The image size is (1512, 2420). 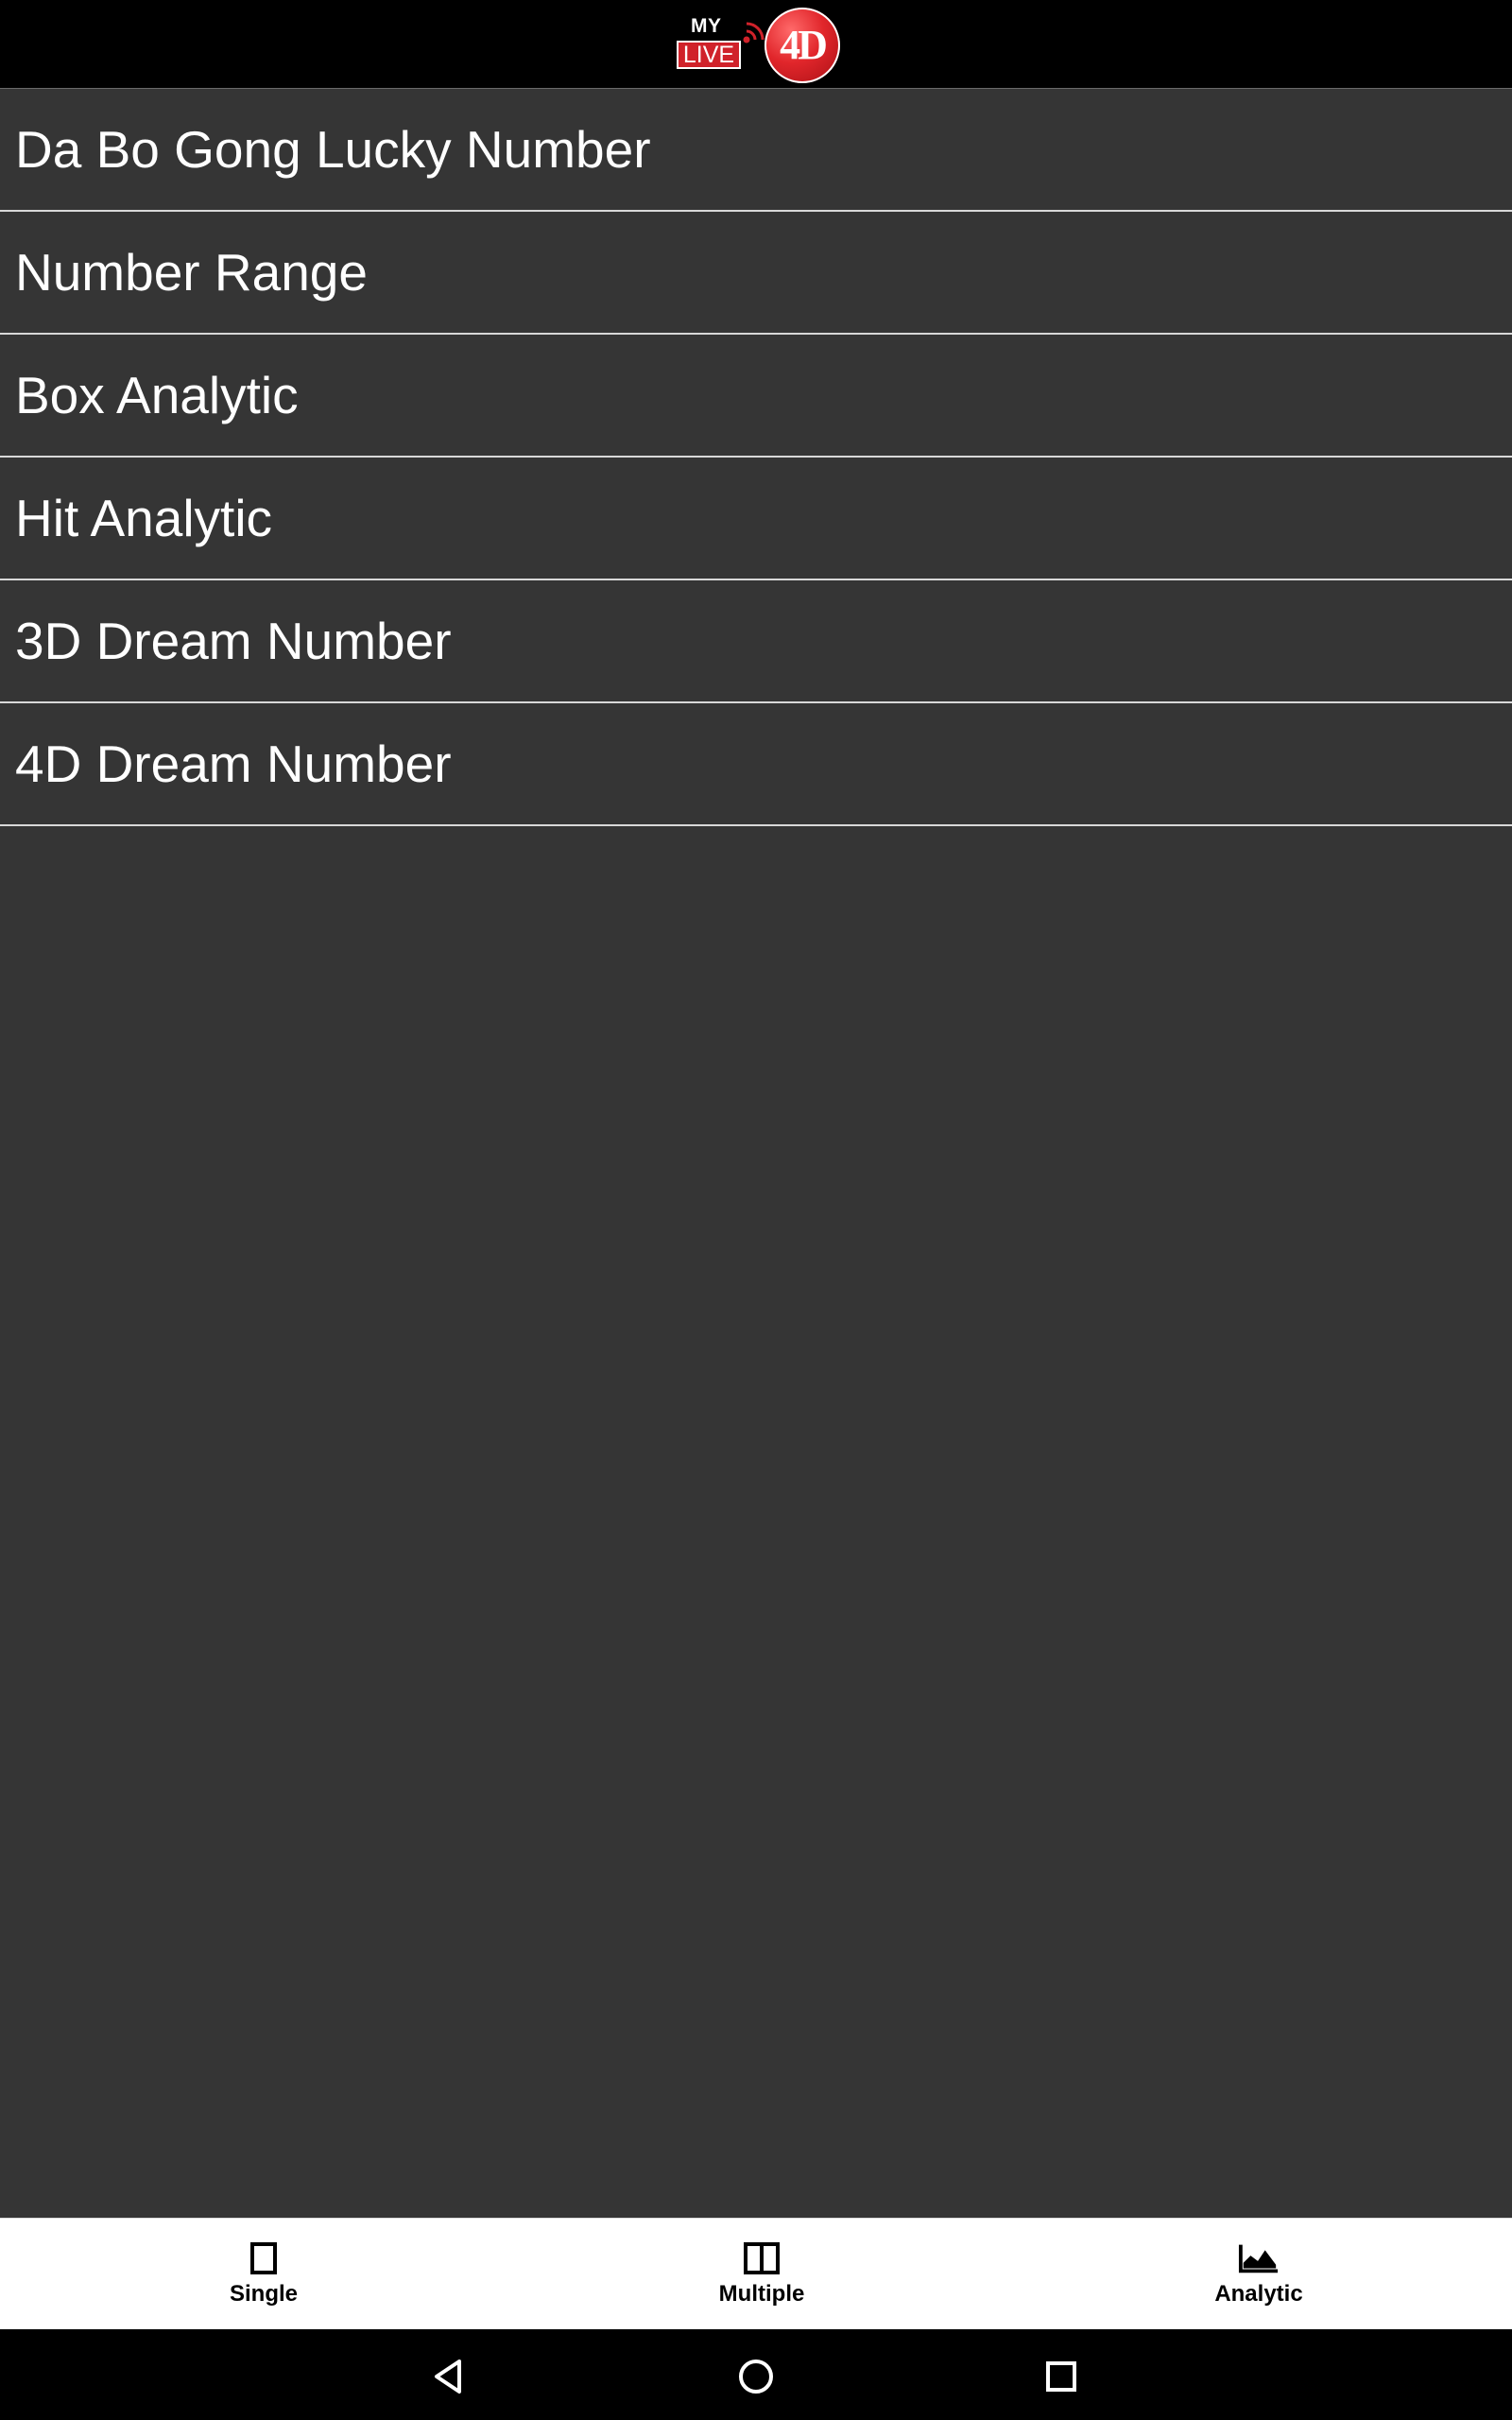 I want to click on back-button, so click(x=450, y=2376).